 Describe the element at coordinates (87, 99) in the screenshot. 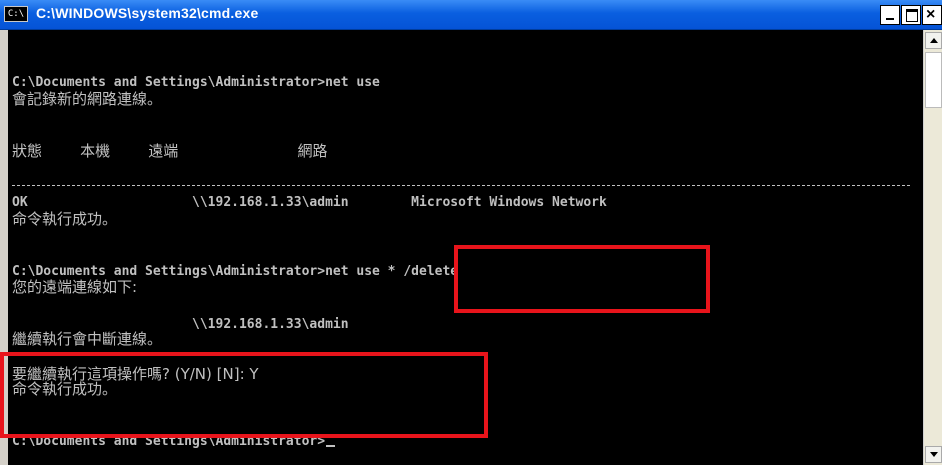

I see `console-line: 會記錄新的網路連線。` at that location.